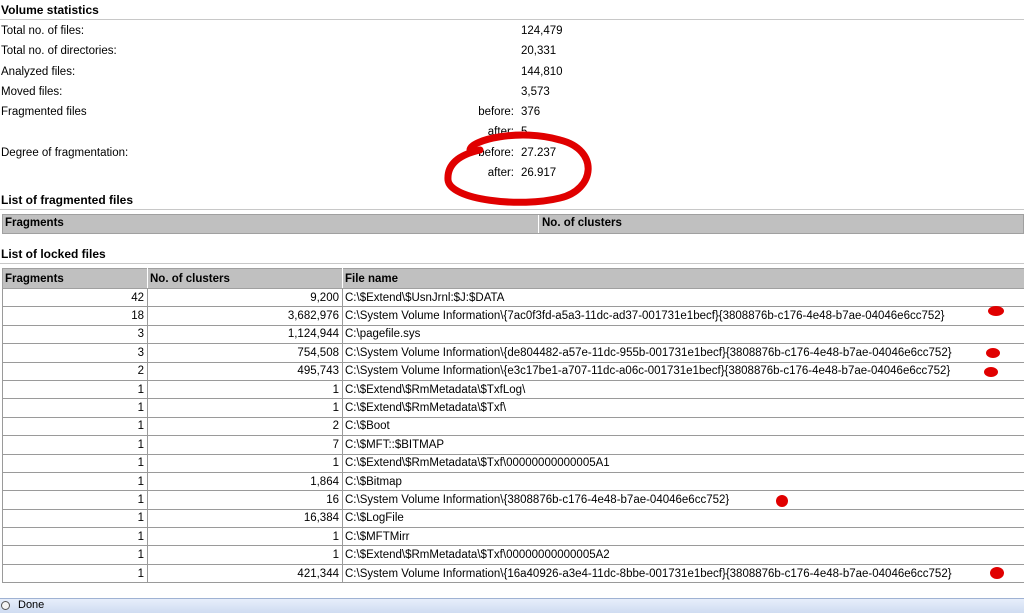  What do you see at coordinates (496, 153) in the screenshot?
I see `degree-before-label: before:` at bounding box center [496, 153].